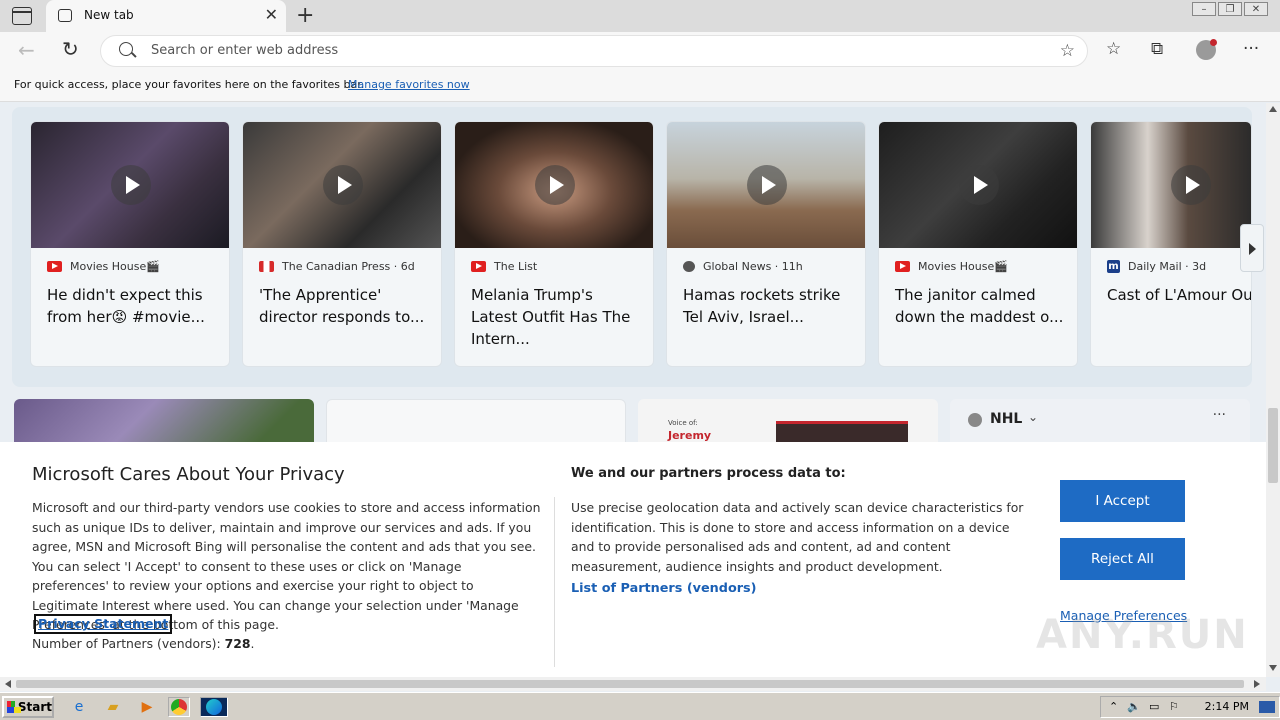 This screenshot has width=1280, height=720. I want to click on new-tab-button: +, so click(305, 16).